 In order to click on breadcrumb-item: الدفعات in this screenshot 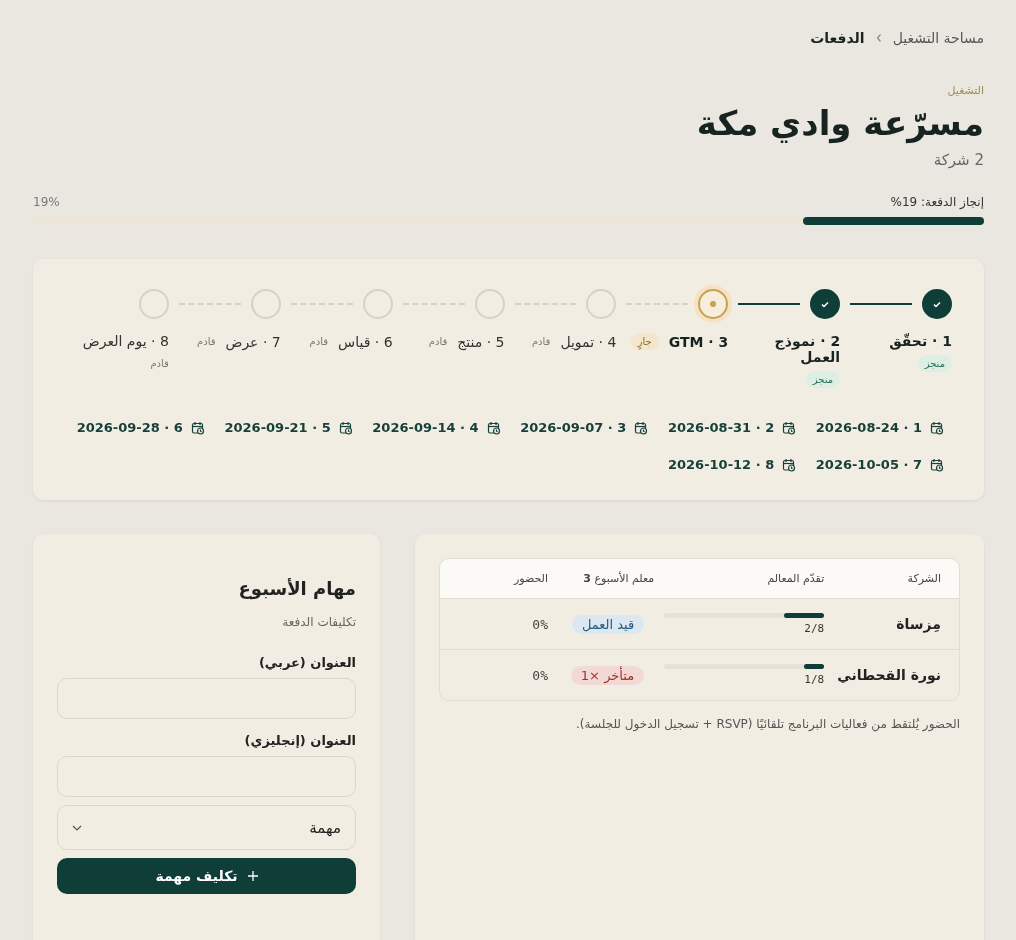, I will do `click(837, 38)`.